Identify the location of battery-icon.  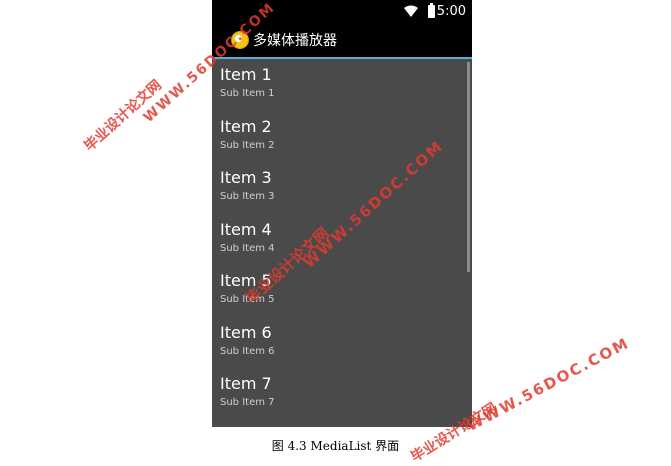
(431, 10).